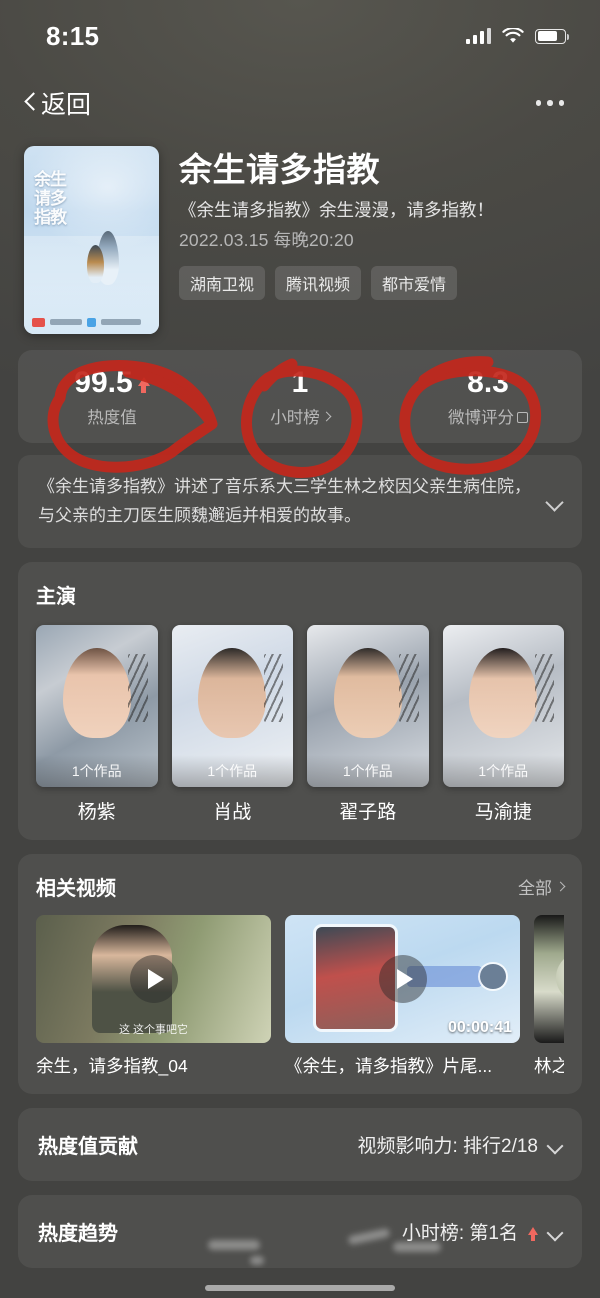 This screenshot has height=1298, width=600. I want to click on video-title: 林之校, so click(549, 1066).